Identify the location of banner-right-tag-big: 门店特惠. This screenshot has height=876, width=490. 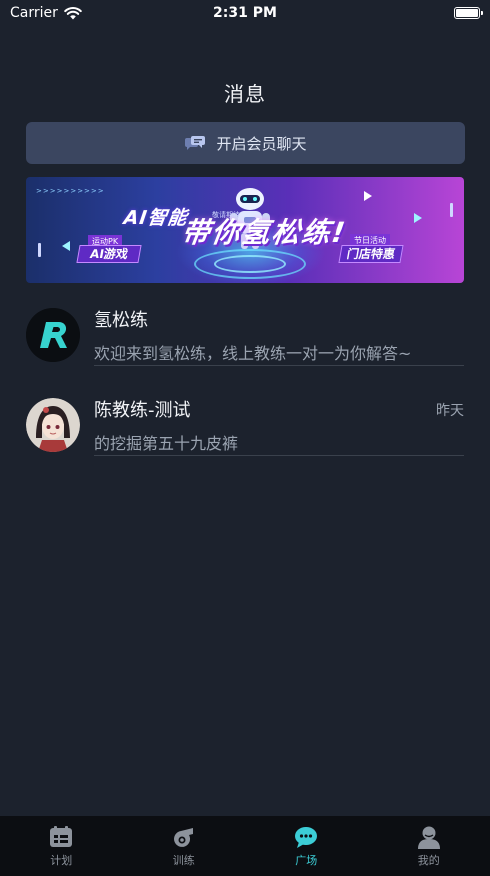
(371, 254).